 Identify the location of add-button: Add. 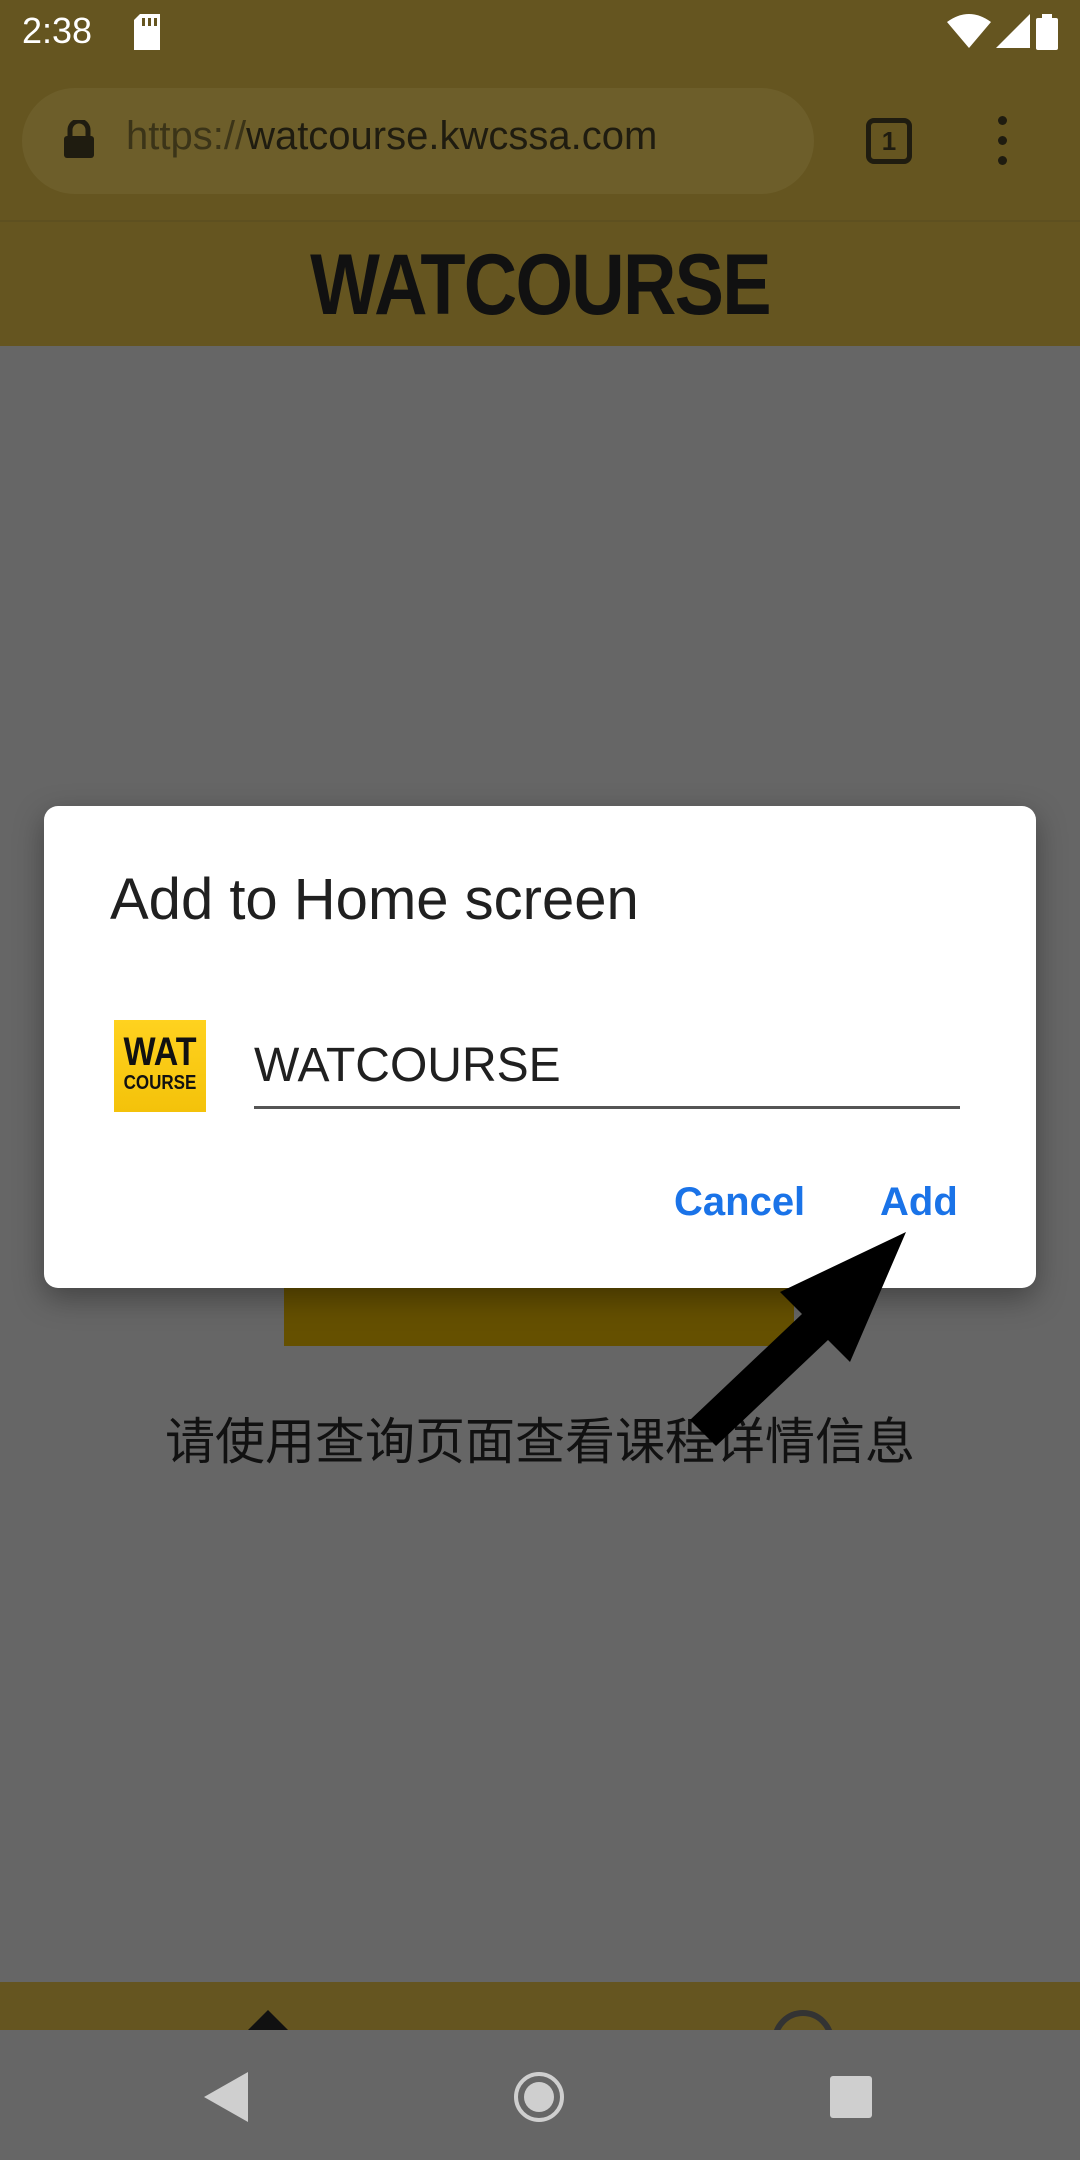
(919, 1202).